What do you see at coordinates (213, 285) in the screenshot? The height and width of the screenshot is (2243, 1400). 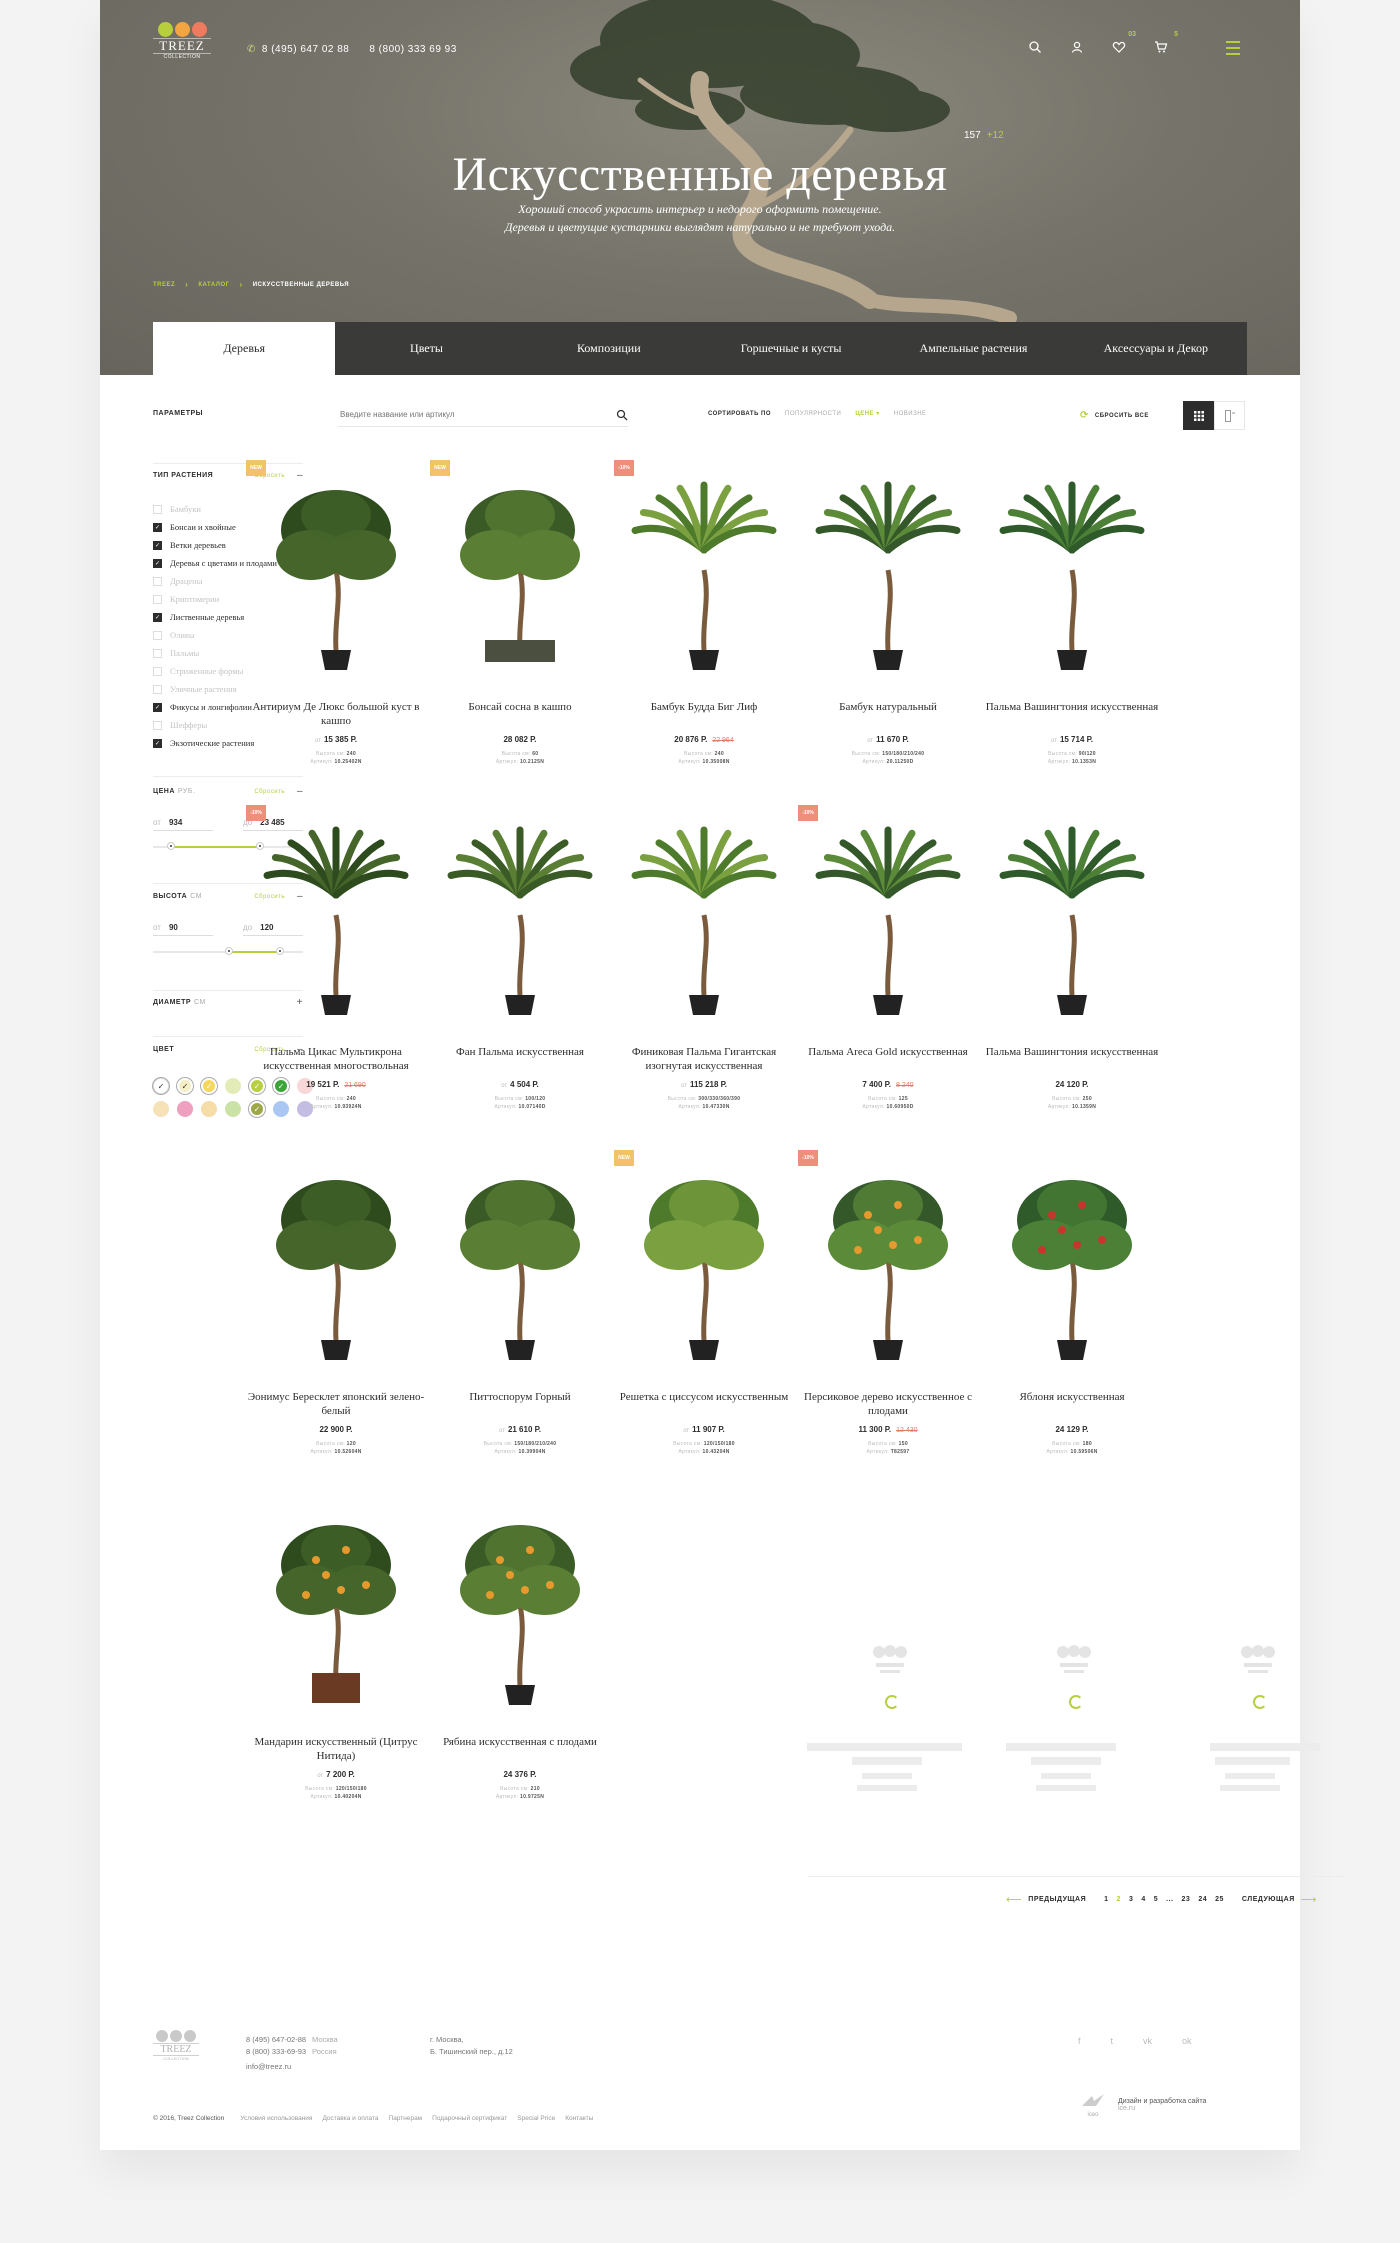 I see `breadcrumb-catalog: Каталог` at bounding box center [213, 285].